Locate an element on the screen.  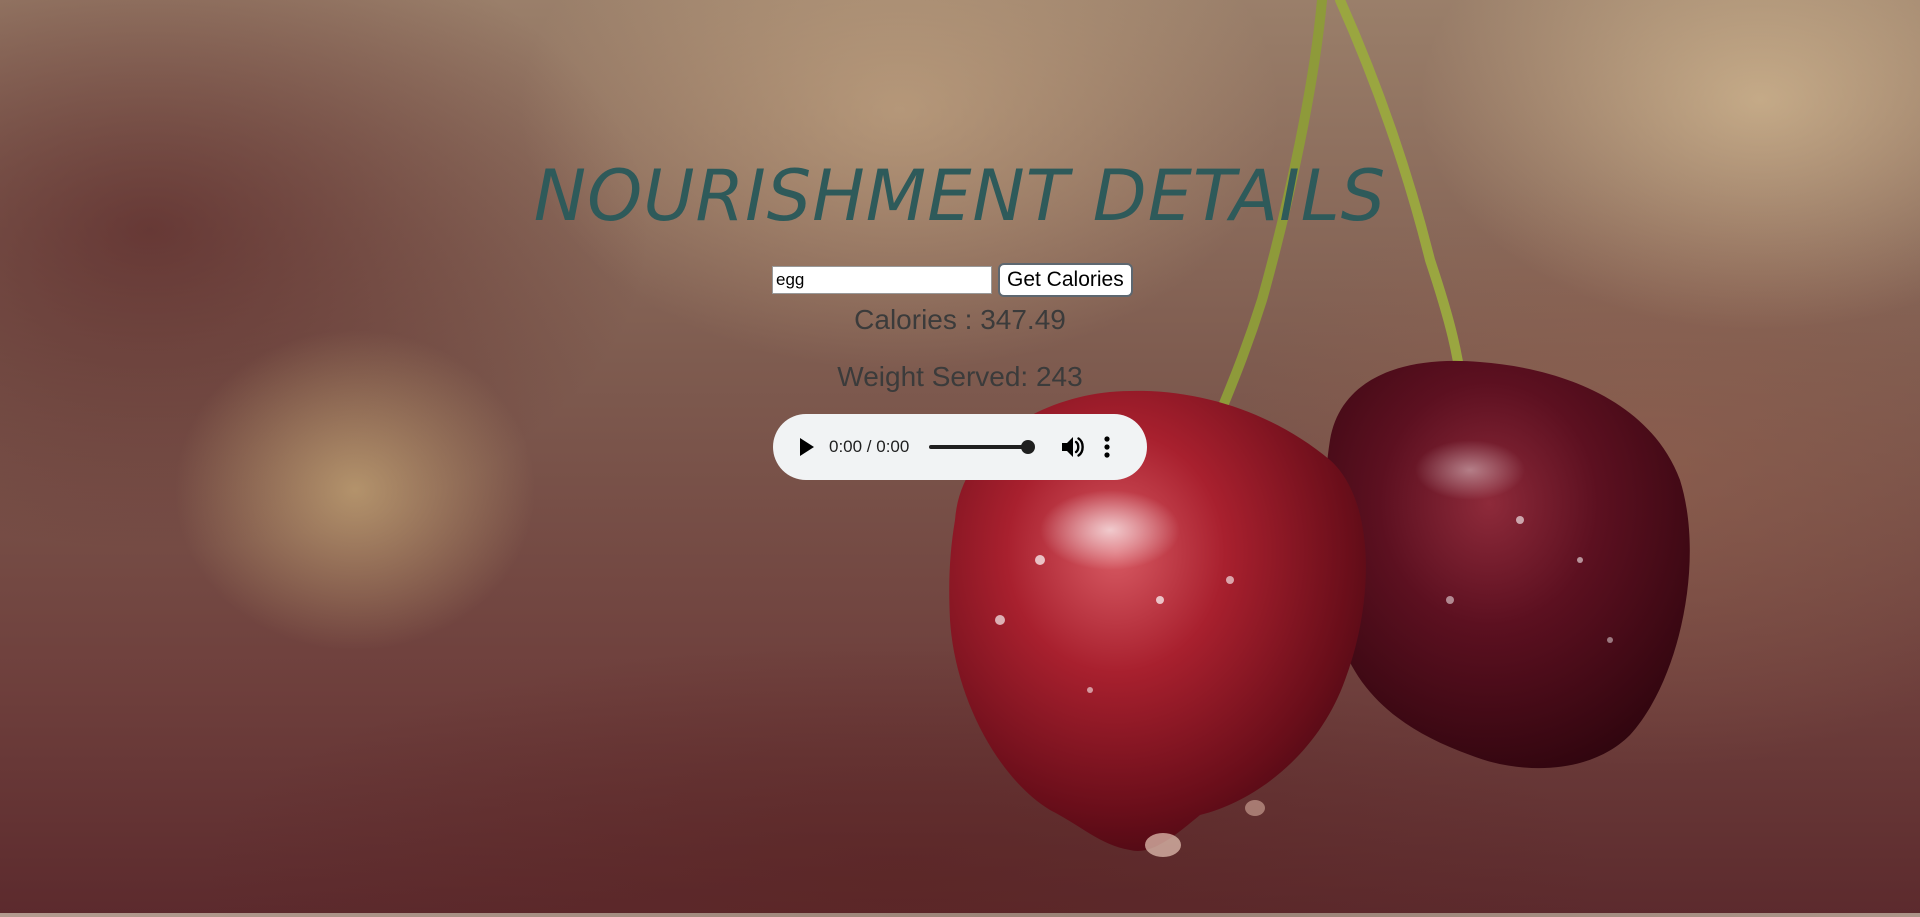
get-calories-button: Get Calories is located at coordinates (1065, 280).